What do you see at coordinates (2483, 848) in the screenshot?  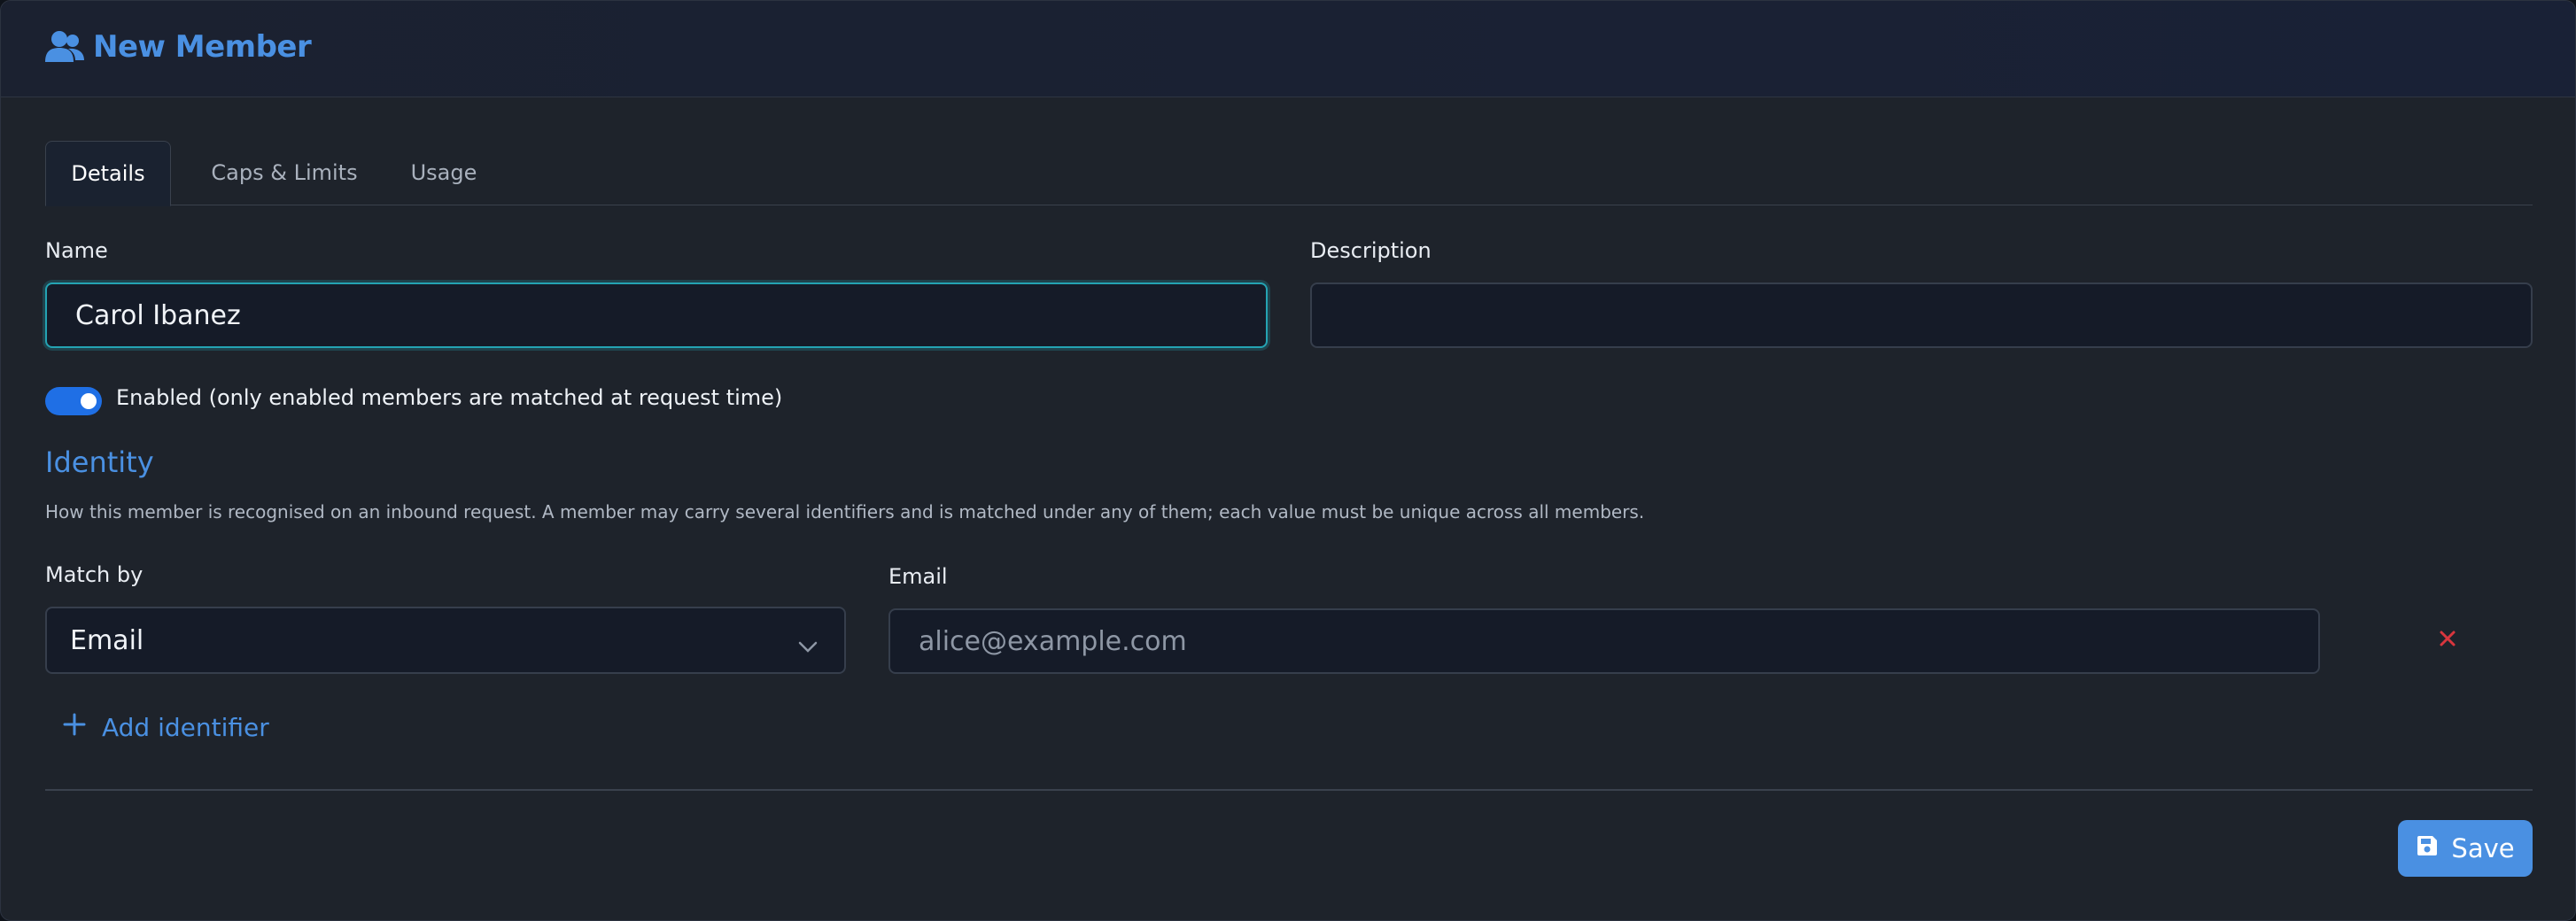 I see `save-label: Save` at bounding box center [2483, 848].